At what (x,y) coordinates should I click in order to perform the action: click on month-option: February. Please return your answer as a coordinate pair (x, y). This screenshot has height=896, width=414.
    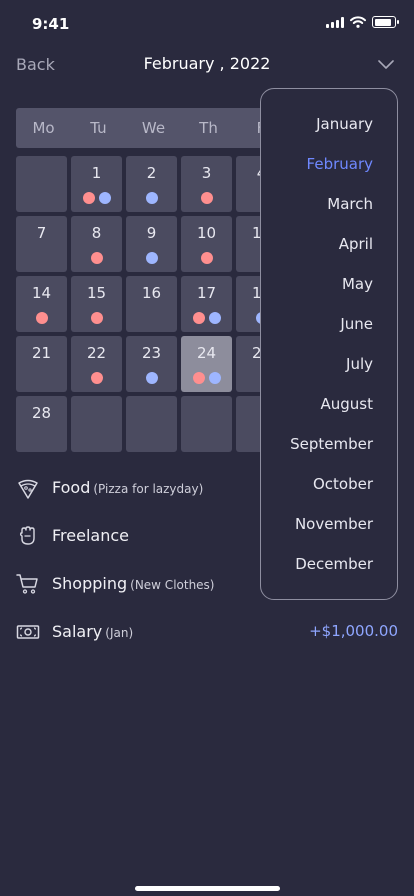
    Looking at the image, I should click on (340, 164).